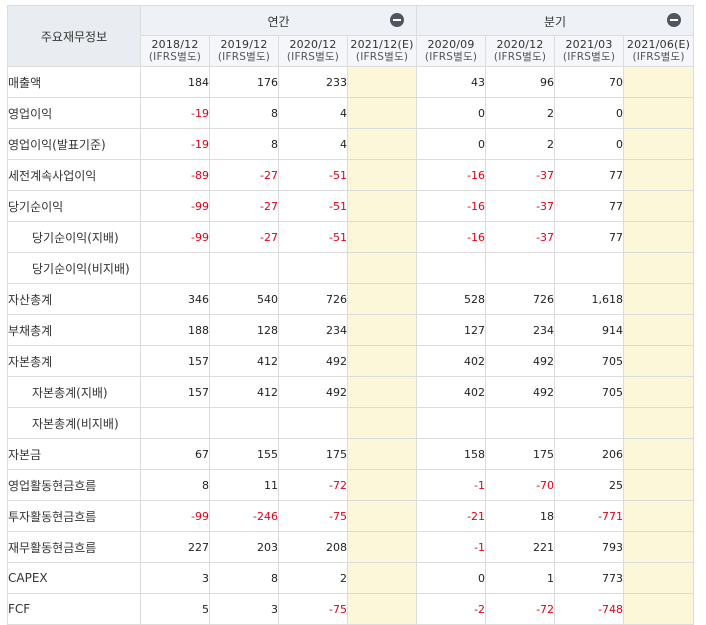  I want to click on table-row: 당기순이익(지배) -99 -27 -51 -16 -37 77, so click(351, 237).